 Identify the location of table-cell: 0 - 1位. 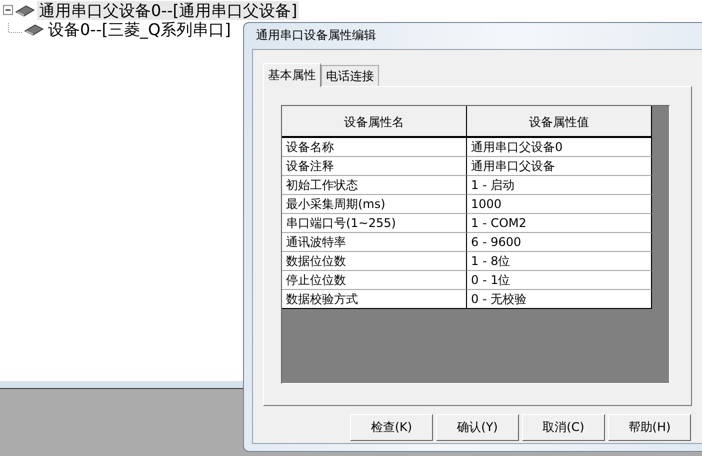
(559, 280).